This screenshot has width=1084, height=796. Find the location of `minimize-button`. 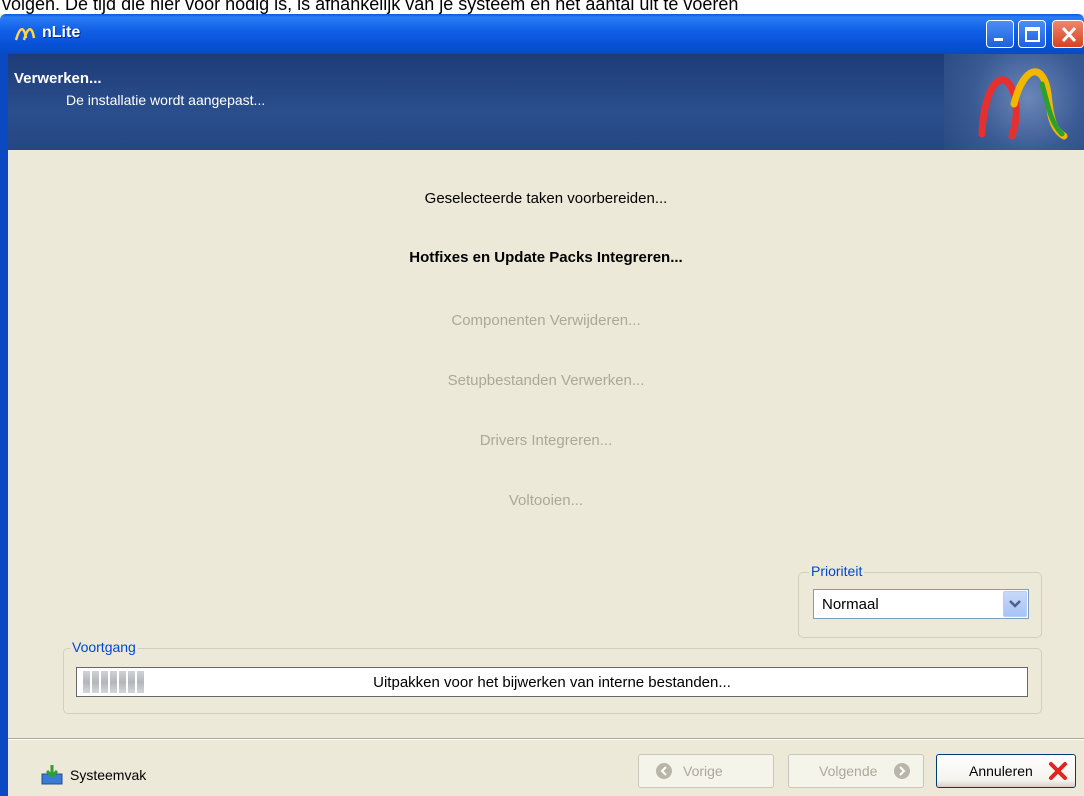

minimize-button is located at coordinates (1000, 34).